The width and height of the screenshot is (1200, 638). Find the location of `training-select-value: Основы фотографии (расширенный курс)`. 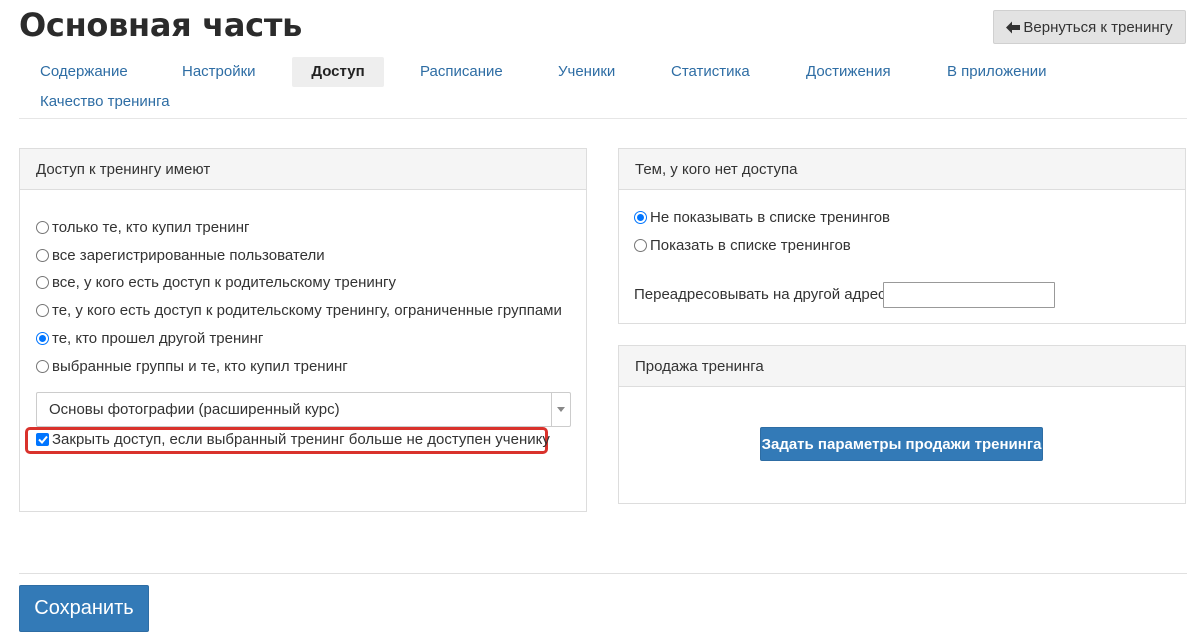

training-select-value: Основы фотографии (расширенный курс) is located at coordinates (194, 409).